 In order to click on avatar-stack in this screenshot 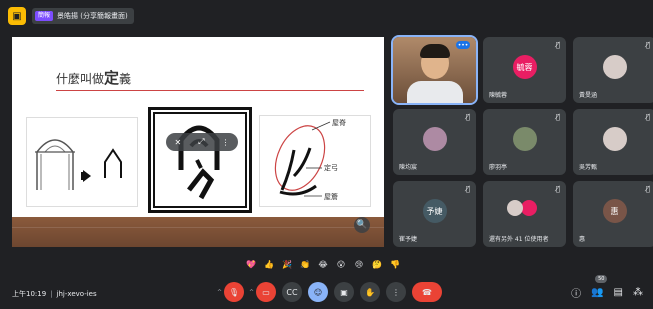, I will do `click(528, 208)`.